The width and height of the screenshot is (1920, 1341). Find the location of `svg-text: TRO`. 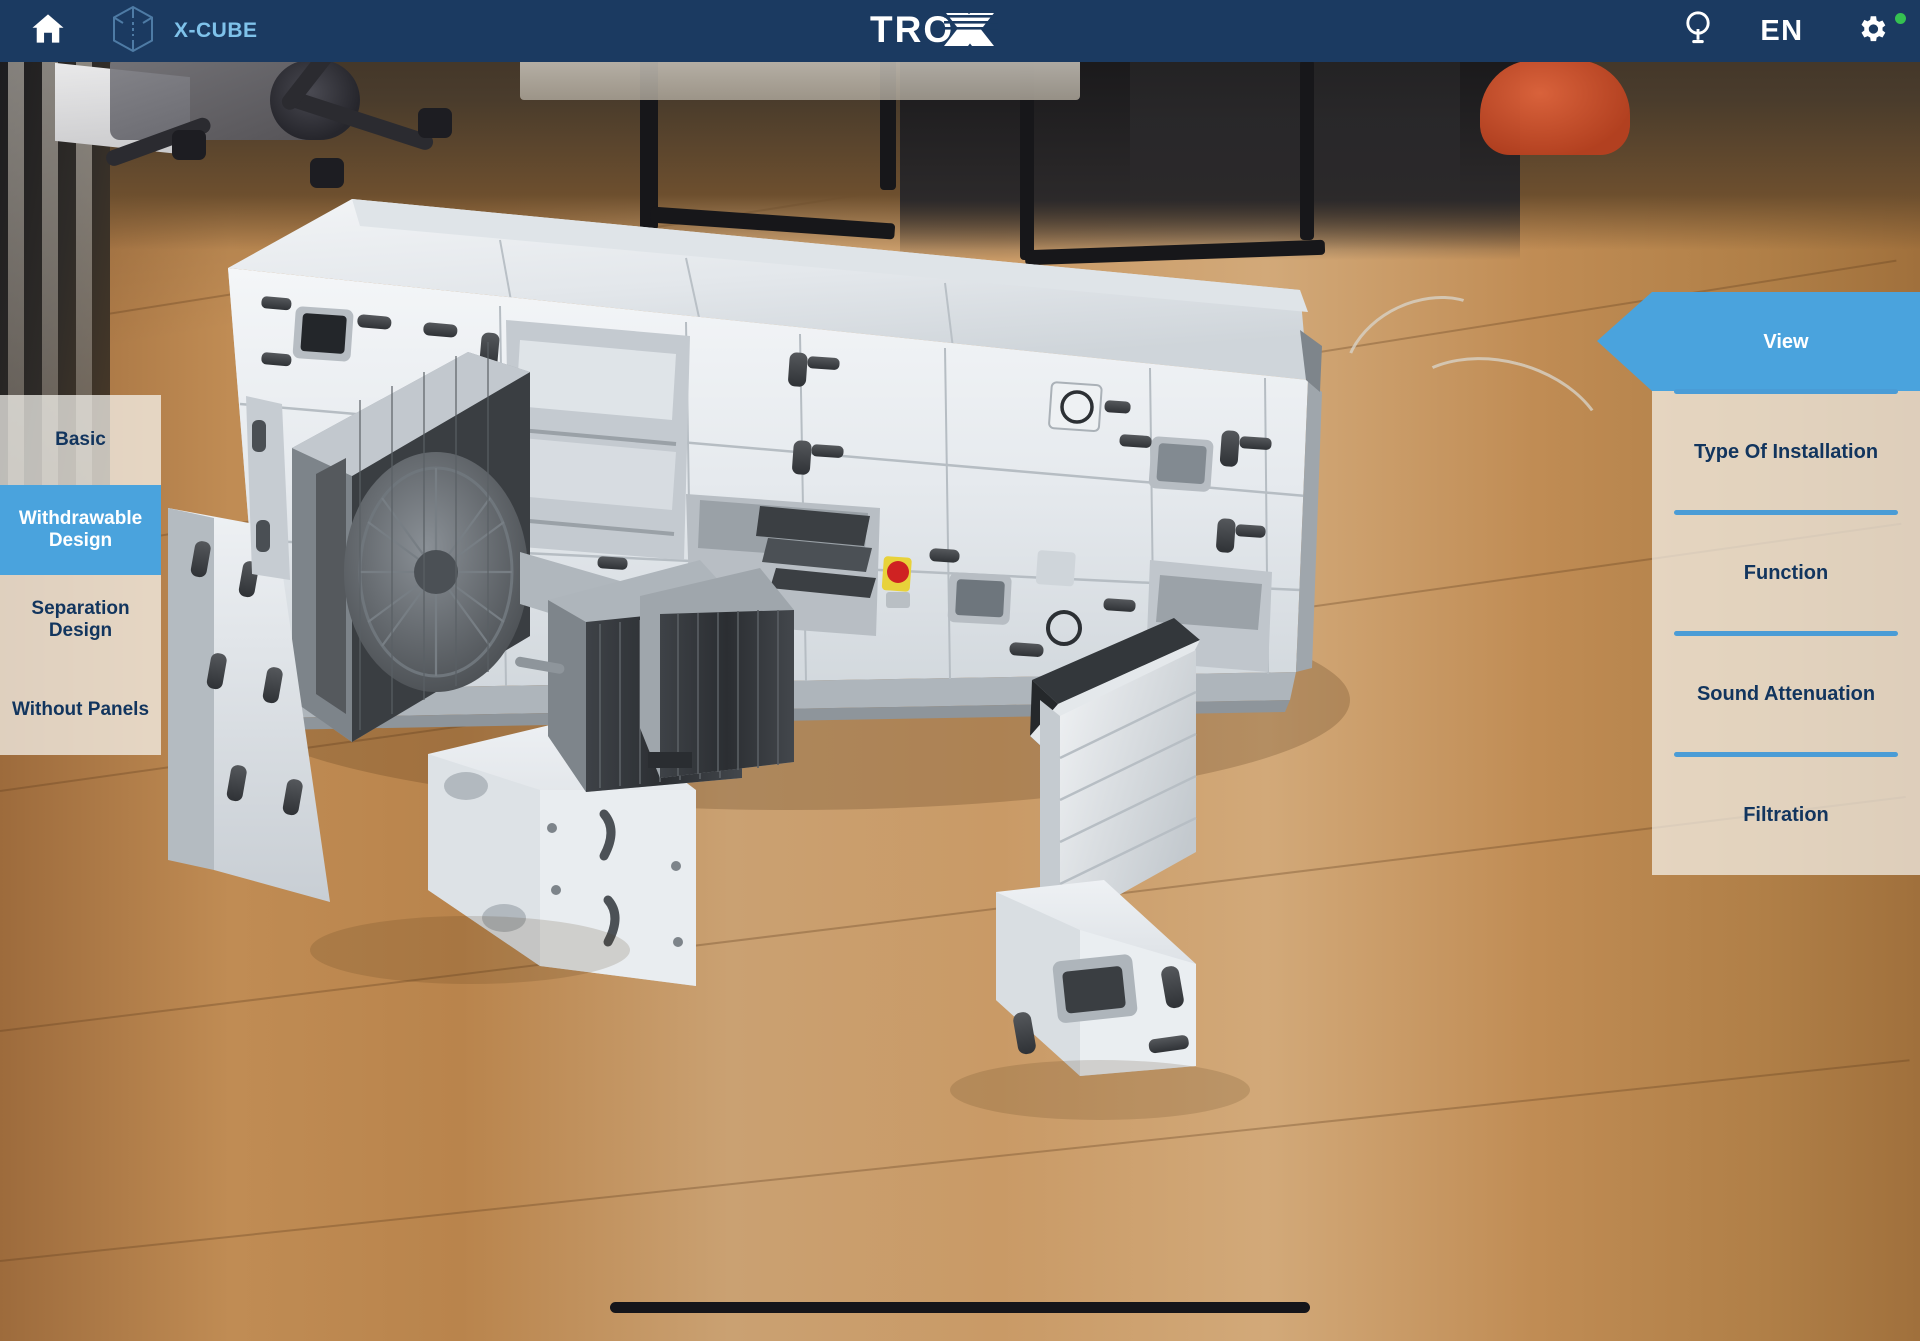

svg-text: TRO is located at coordinates (912, 29).